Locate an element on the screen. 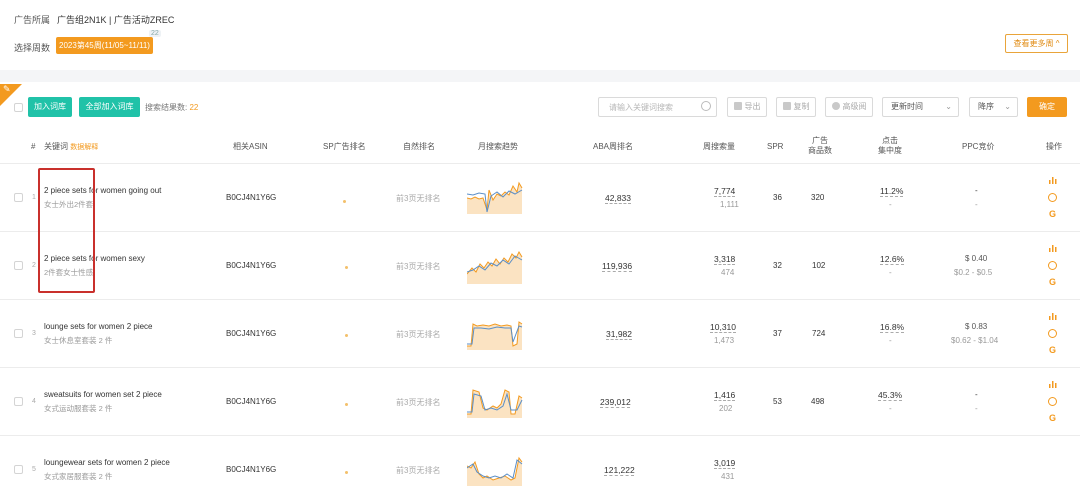  result-count-value: 22 is located at coordinates (194, 107).